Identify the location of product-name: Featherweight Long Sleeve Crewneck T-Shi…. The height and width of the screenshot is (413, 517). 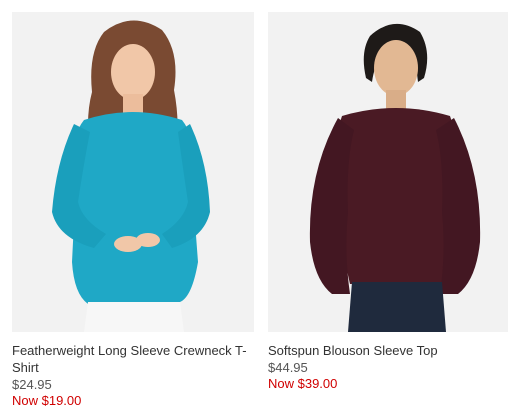
(133, 359).